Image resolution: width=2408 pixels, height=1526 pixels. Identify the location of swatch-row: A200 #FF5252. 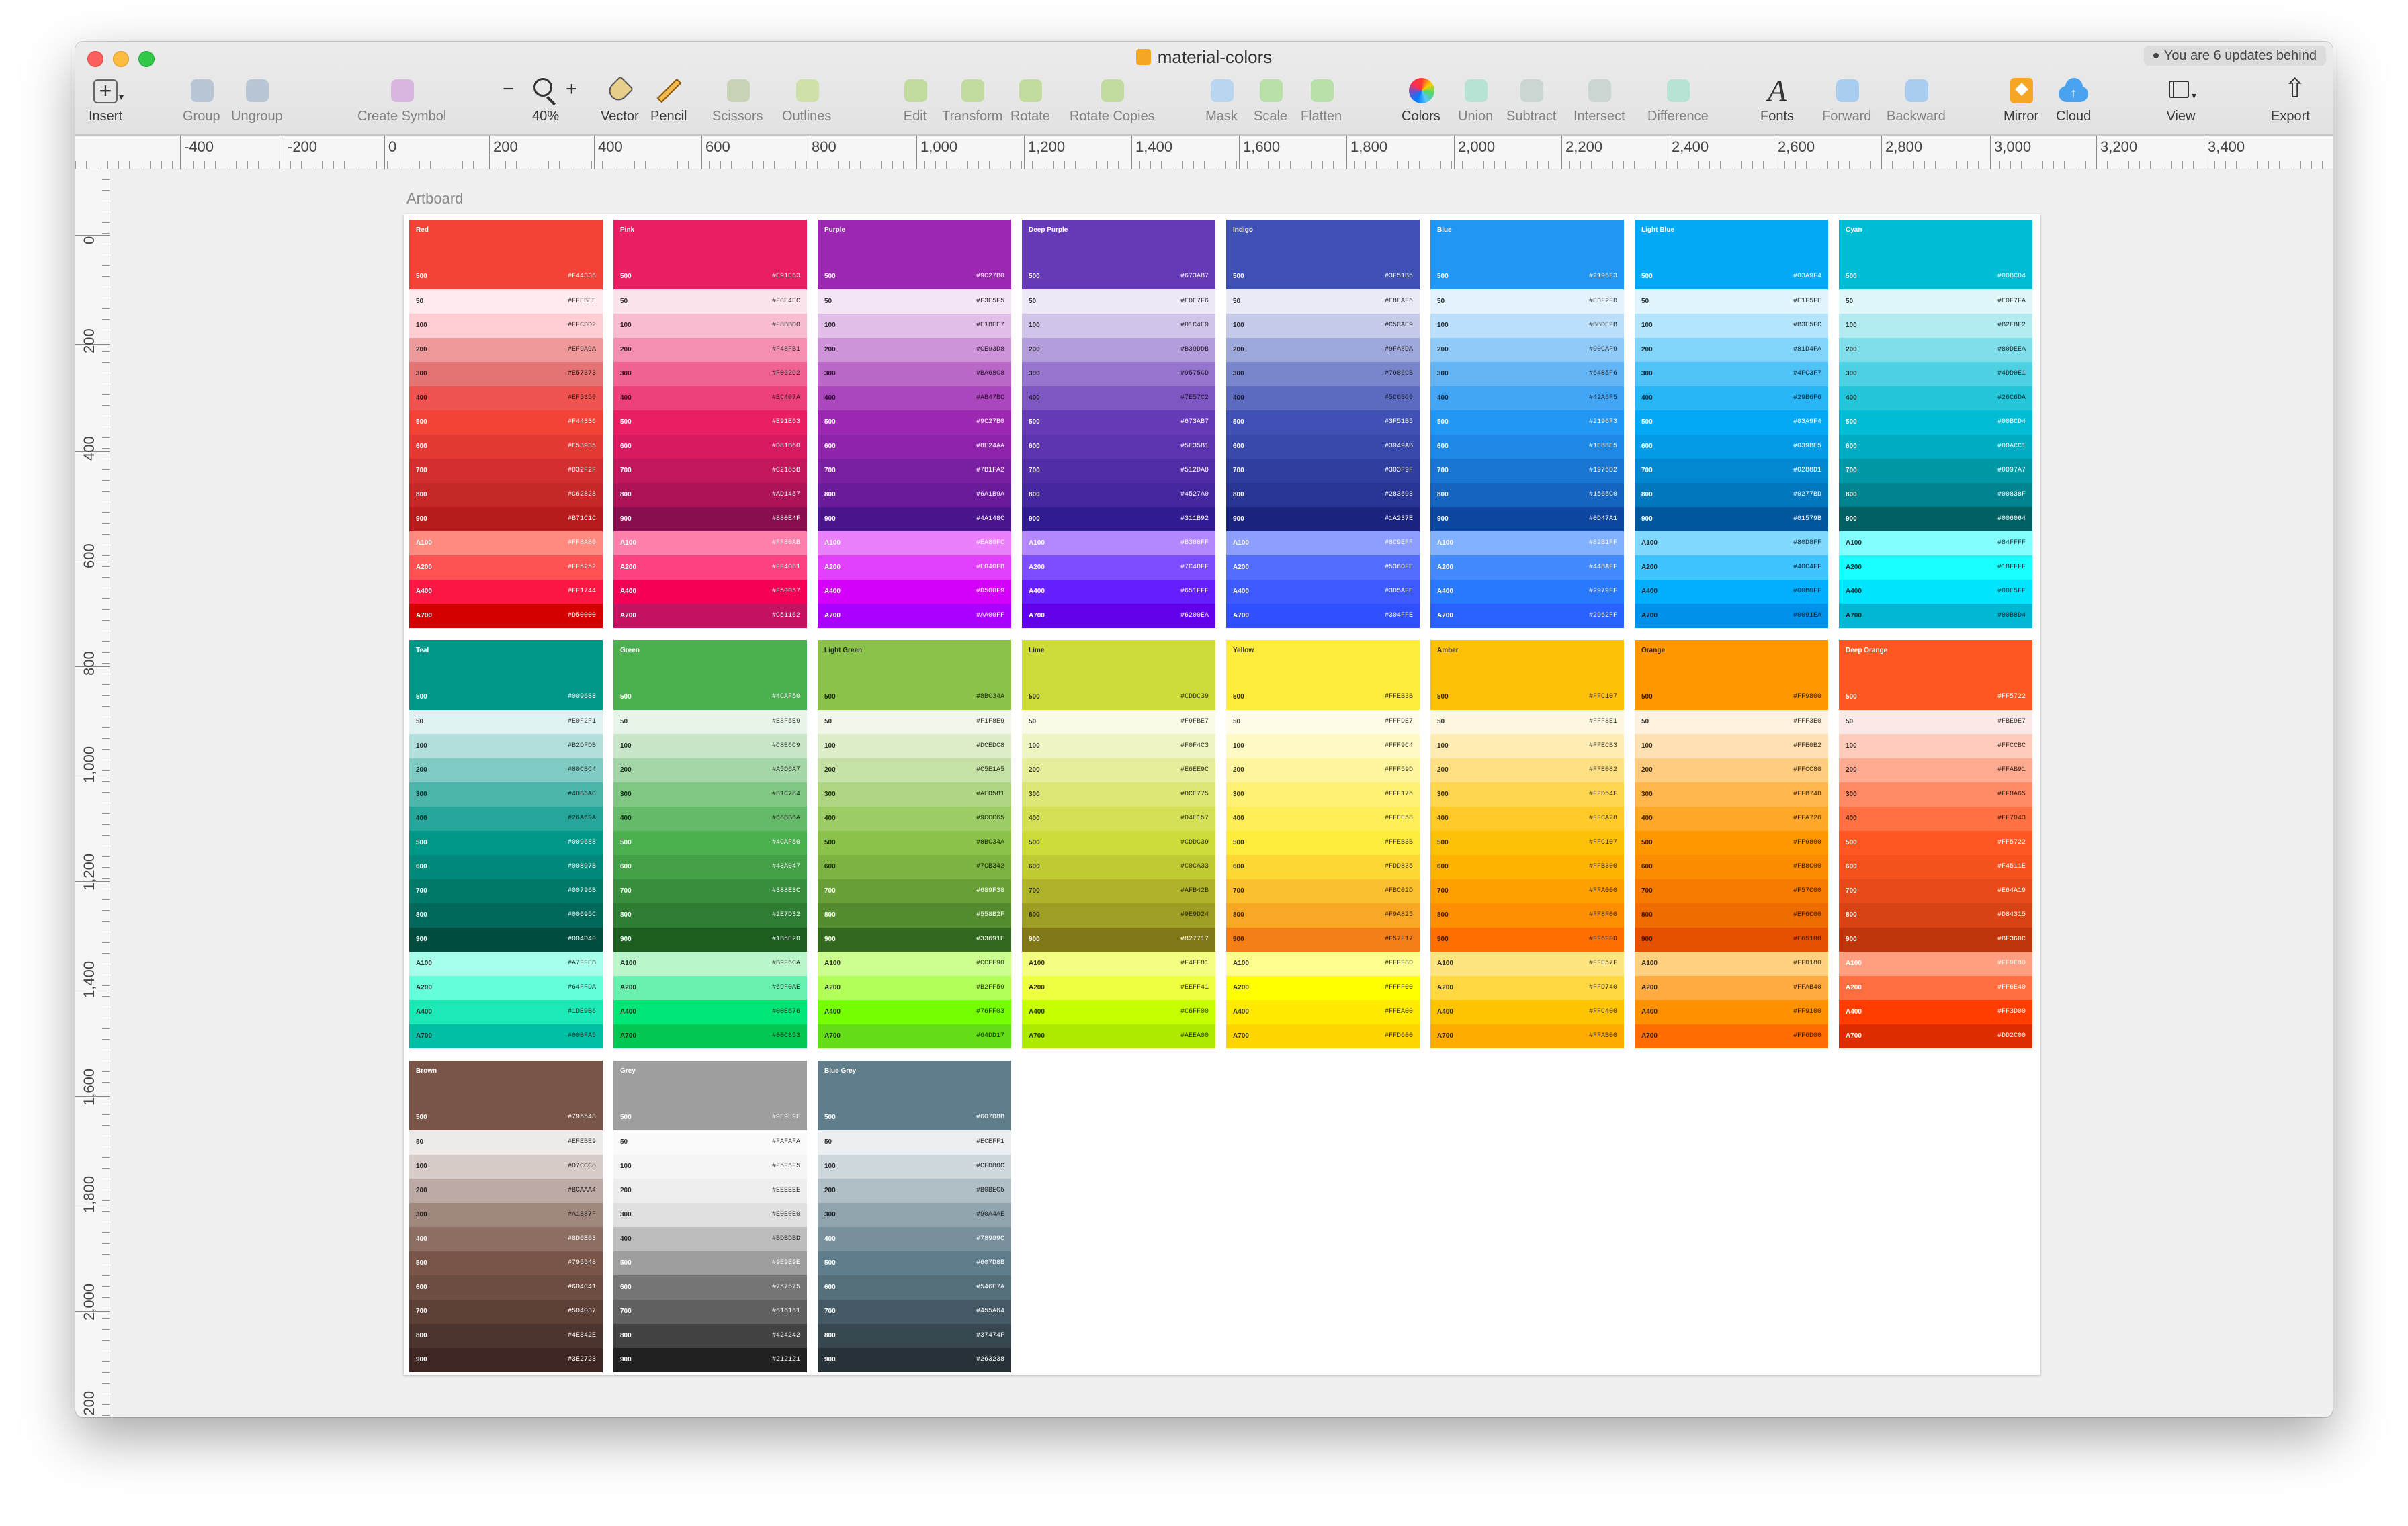
(506, 567).